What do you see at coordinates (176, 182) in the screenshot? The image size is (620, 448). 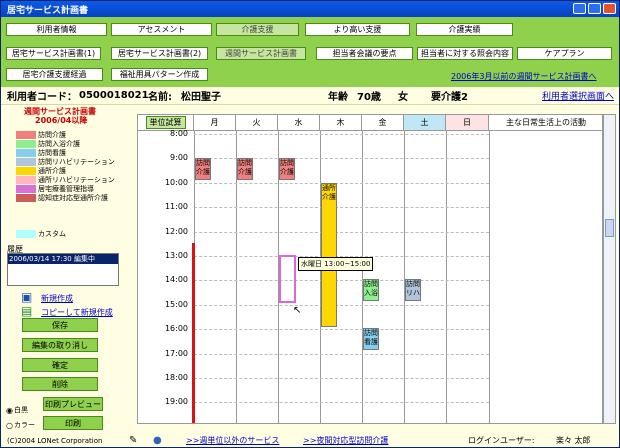 I see `hour-label: 10:00` at bounding box center [176, 182].